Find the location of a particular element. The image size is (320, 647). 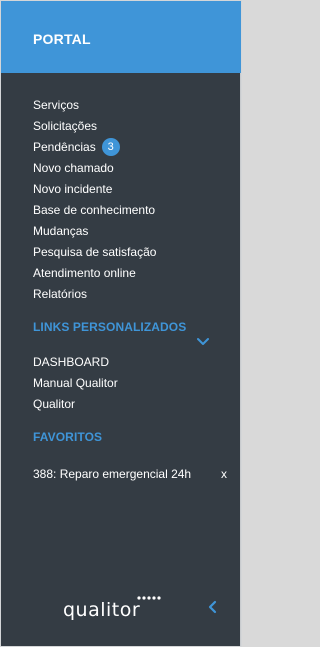

link-item-dashboard: DASHBOARD is located at coordinates (75, 362).